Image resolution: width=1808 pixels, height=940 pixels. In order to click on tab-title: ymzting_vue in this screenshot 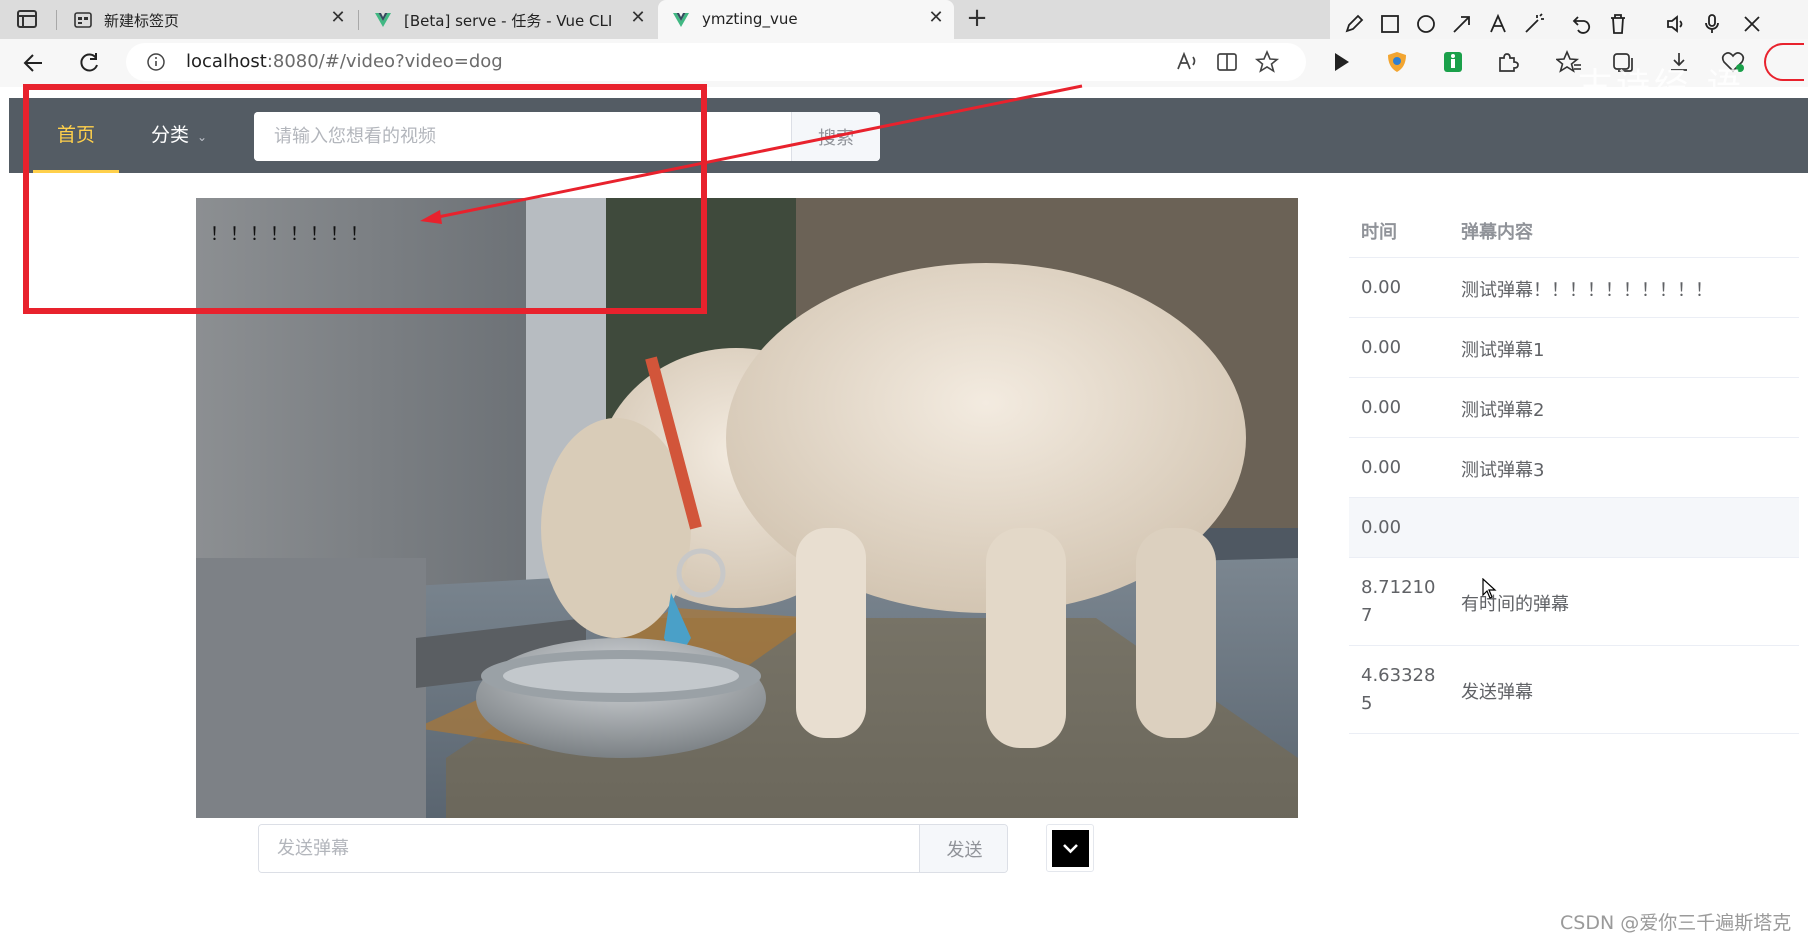, I will do `click(750, 19)`.